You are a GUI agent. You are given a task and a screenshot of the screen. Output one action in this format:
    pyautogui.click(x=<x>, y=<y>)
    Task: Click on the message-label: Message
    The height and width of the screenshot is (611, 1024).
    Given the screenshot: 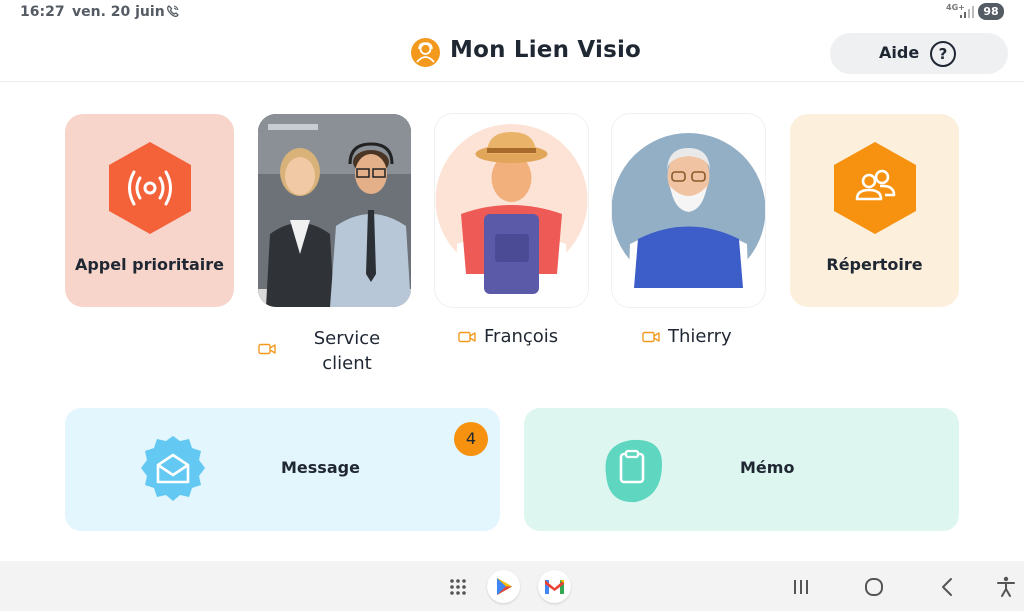 What is the action you would take?
    pyautogui.click(x=320, y=467)
    